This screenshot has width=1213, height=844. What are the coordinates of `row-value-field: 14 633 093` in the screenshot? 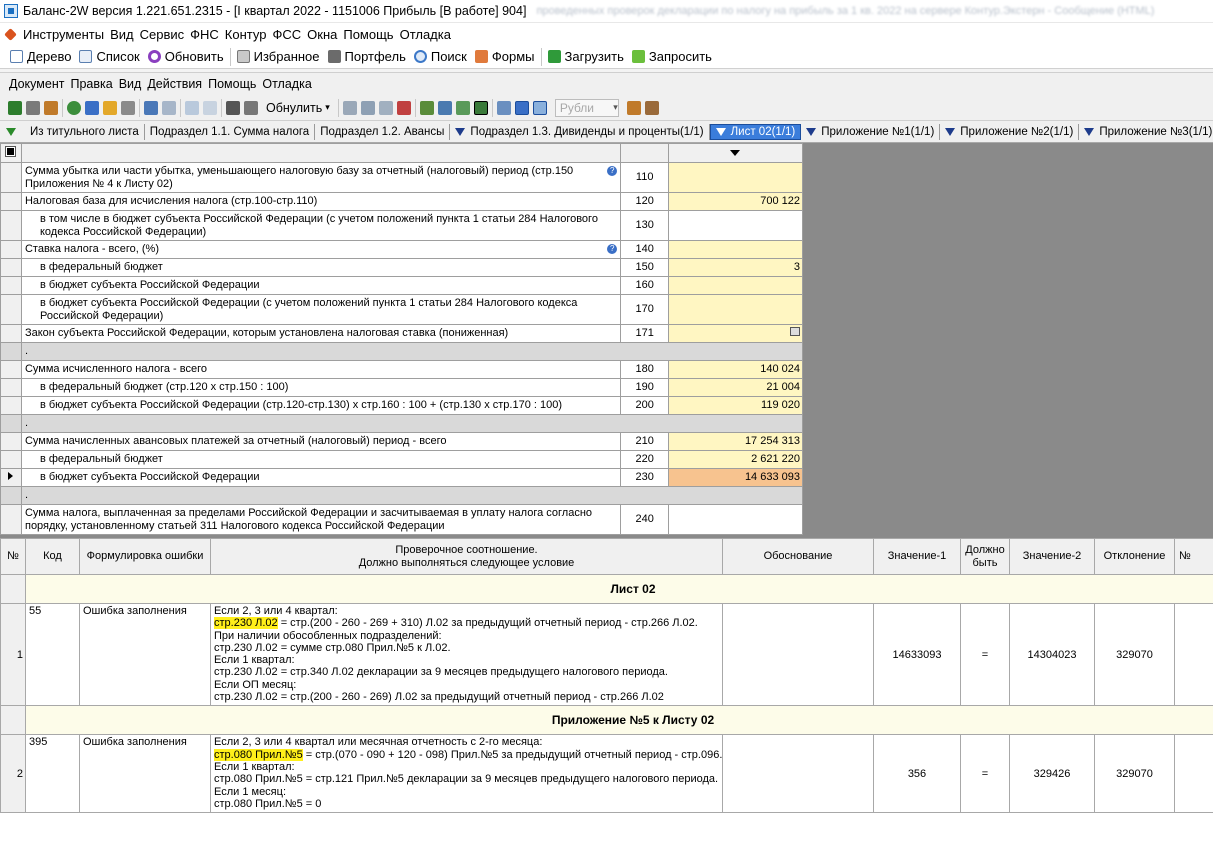 It's located at (735, 477).